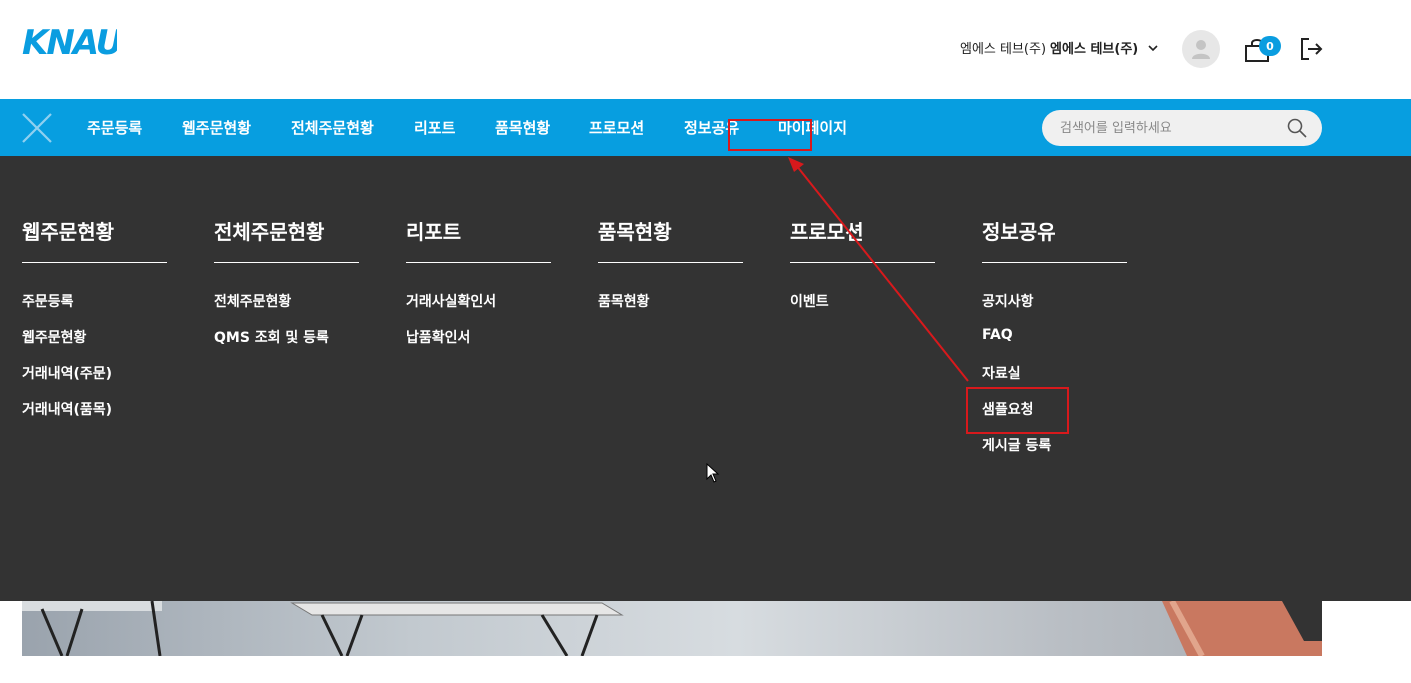 The height and width of the screenshot is (683, 1411). What do you see at coordinates (1003, 49) in the screenshot?
I see `company-name: 엠에스 테브(주)` at bounding box center [1003, 49].